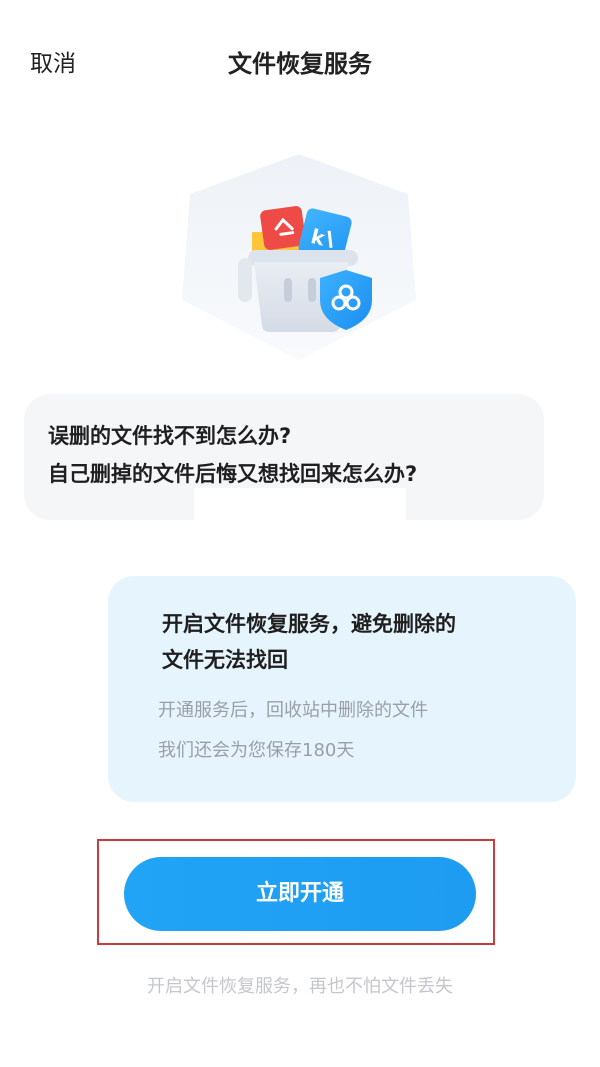 Image resolution: width=600 pixels, height=1067 pixels. I want to click on trash-bin-with-files-icon: k, so click(299, 257).